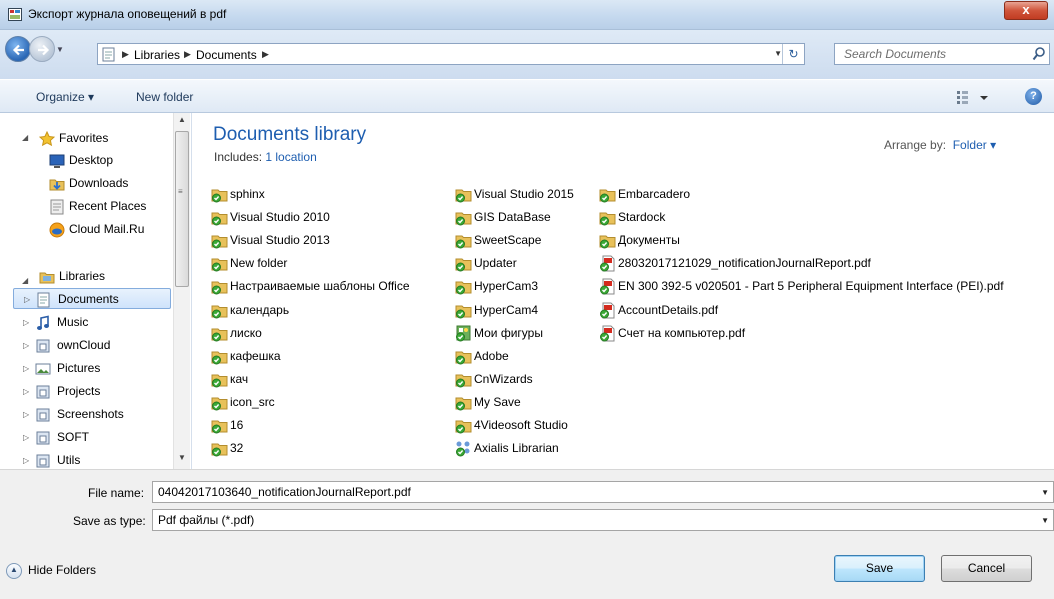 Image resolution: width=1054 pixels, height=599 pixels. What do you see at coordinates (603, 520) in the screenshot?
I see `save-type-select: Pdf файлы (*.pdf) ▼` at bounding box center [603, 520].